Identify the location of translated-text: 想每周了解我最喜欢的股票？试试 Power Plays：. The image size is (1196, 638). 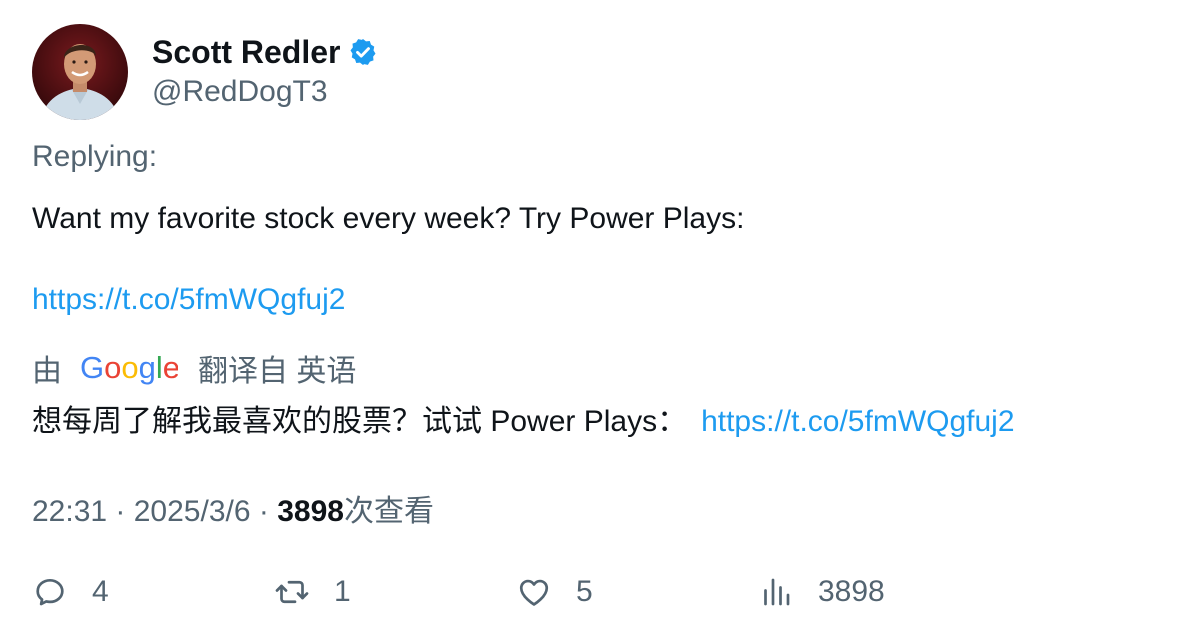
(360, 421).